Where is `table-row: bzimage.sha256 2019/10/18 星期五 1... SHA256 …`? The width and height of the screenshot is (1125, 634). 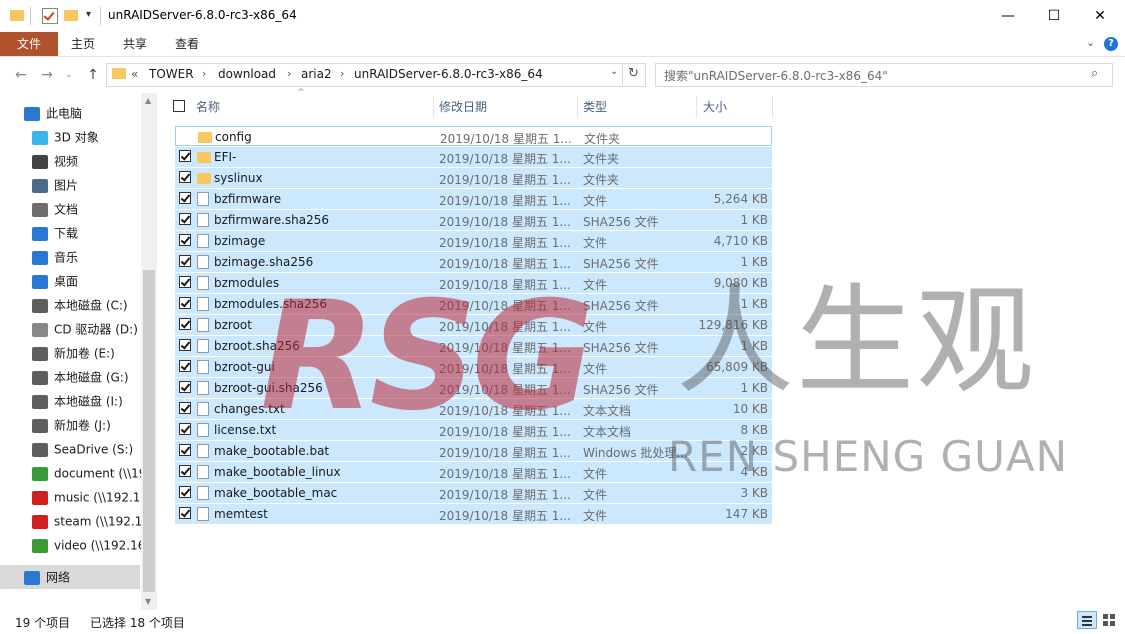
table-row: bzimage.sha256 2019/10/18 星期五 1... SHA256 … is located at coordinates (473, 262).